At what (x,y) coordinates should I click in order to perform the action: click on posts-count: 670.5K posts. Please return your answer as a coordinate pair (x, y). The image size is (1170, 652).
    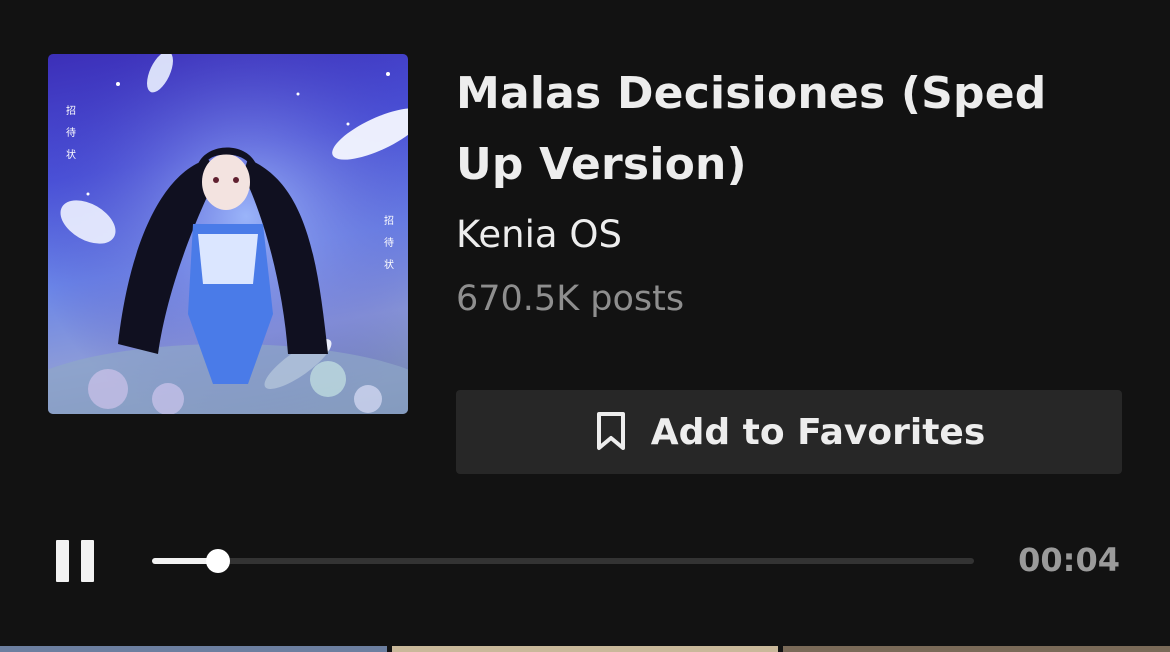
    Looking at the image, I should click on (570, 299).